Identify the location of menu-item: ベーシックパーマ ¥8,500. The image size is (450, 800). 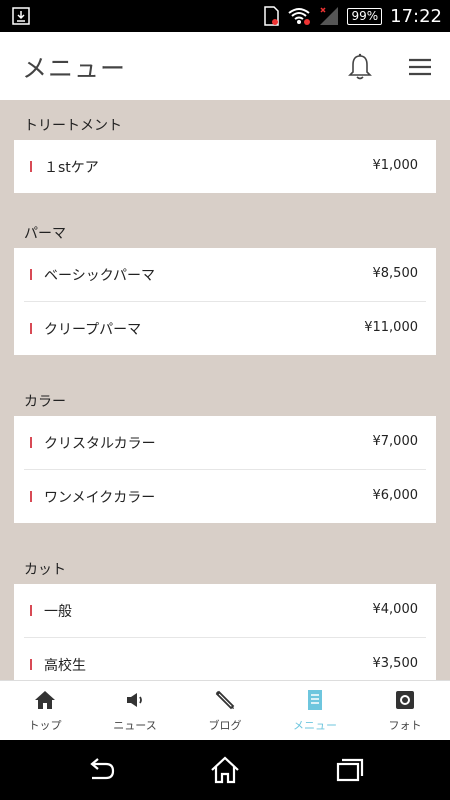
(225, 274).